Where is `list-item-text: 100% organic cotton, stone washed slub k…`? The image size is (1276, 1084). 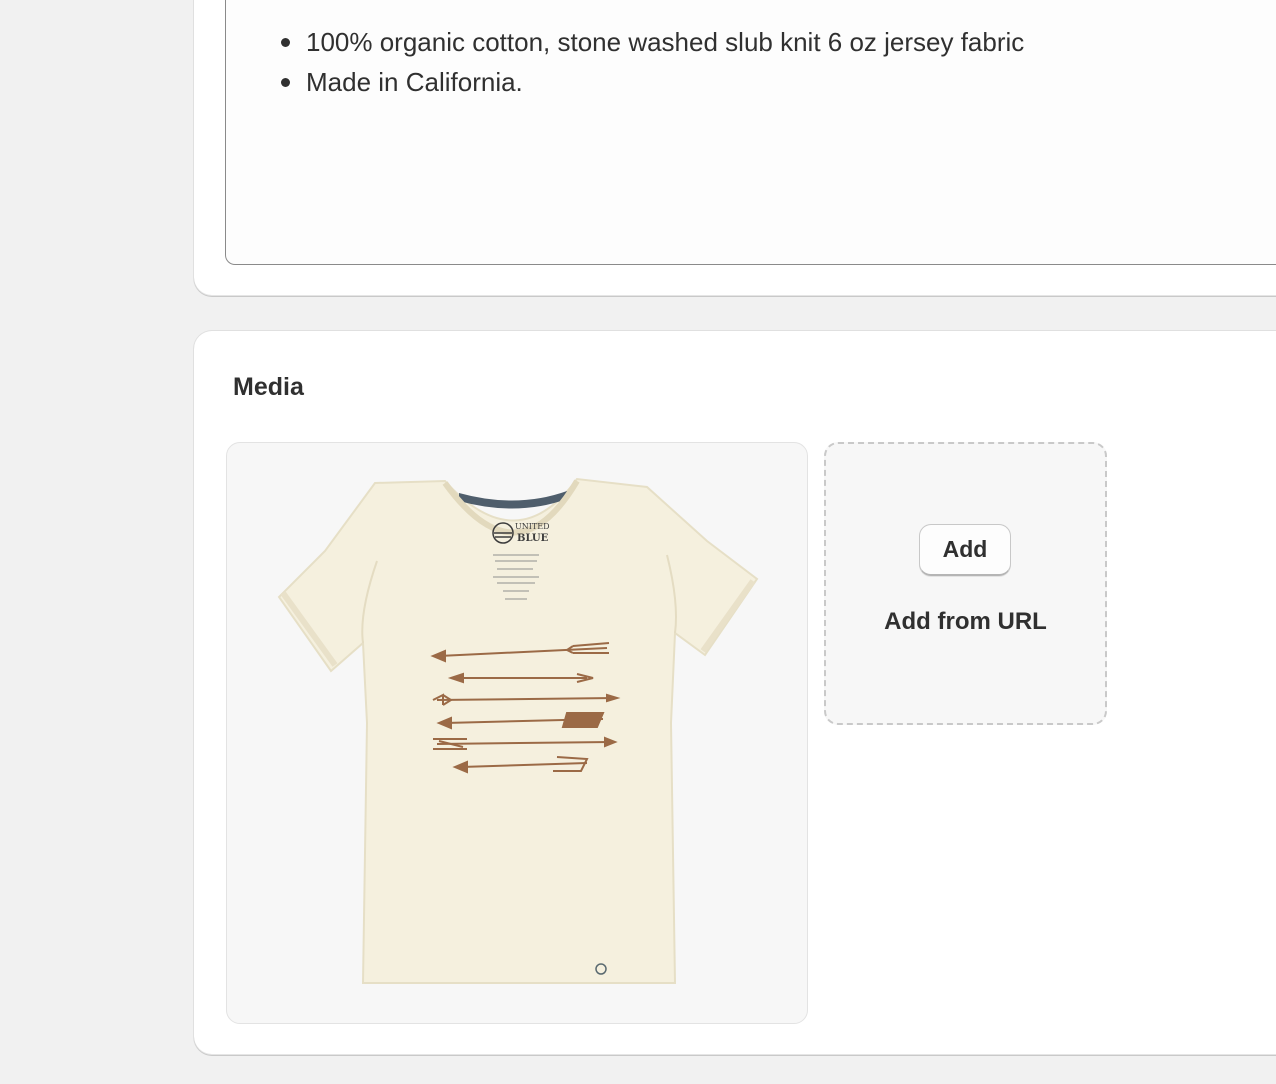
list-item-text: 100% organic cotton, stone washed slub k… is located at coordinates (665, 42).